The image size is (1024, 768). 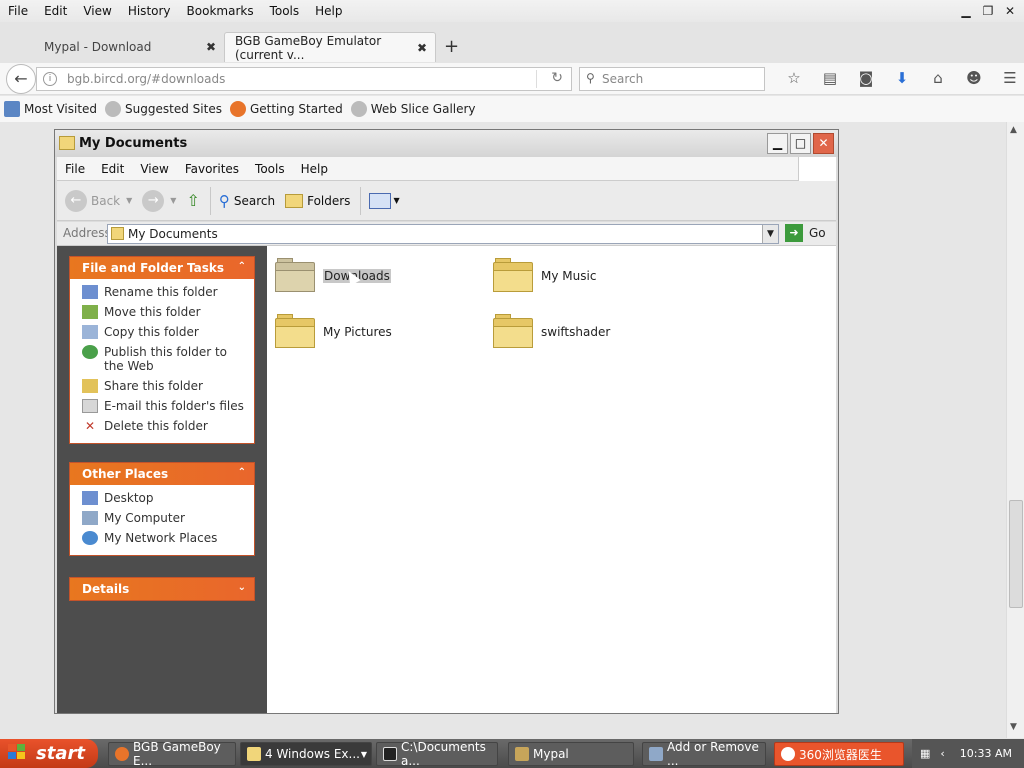 What do you see at coordinates (50, 79) in the screenshot?
I see `info-icon: i` at bounding box center [50, 79].